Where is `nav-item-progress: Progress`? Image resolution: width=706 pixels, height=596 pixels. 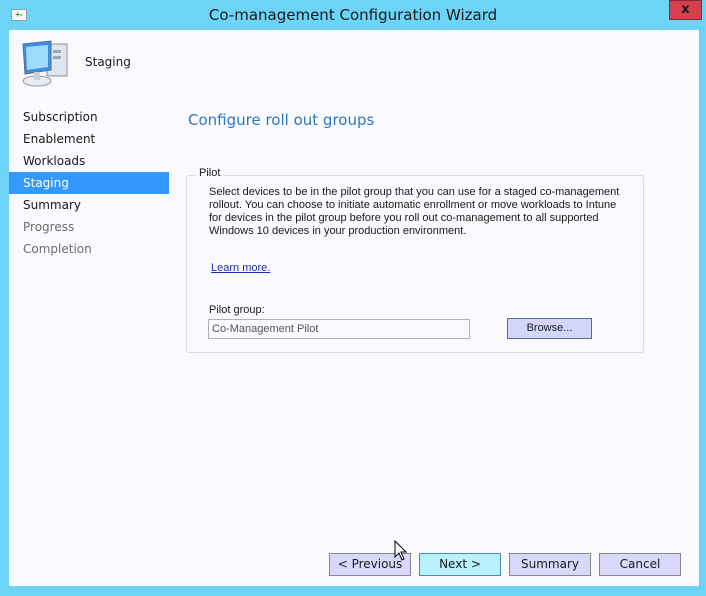 nav-item-progress: Progress is located at coordinates (49, 227).